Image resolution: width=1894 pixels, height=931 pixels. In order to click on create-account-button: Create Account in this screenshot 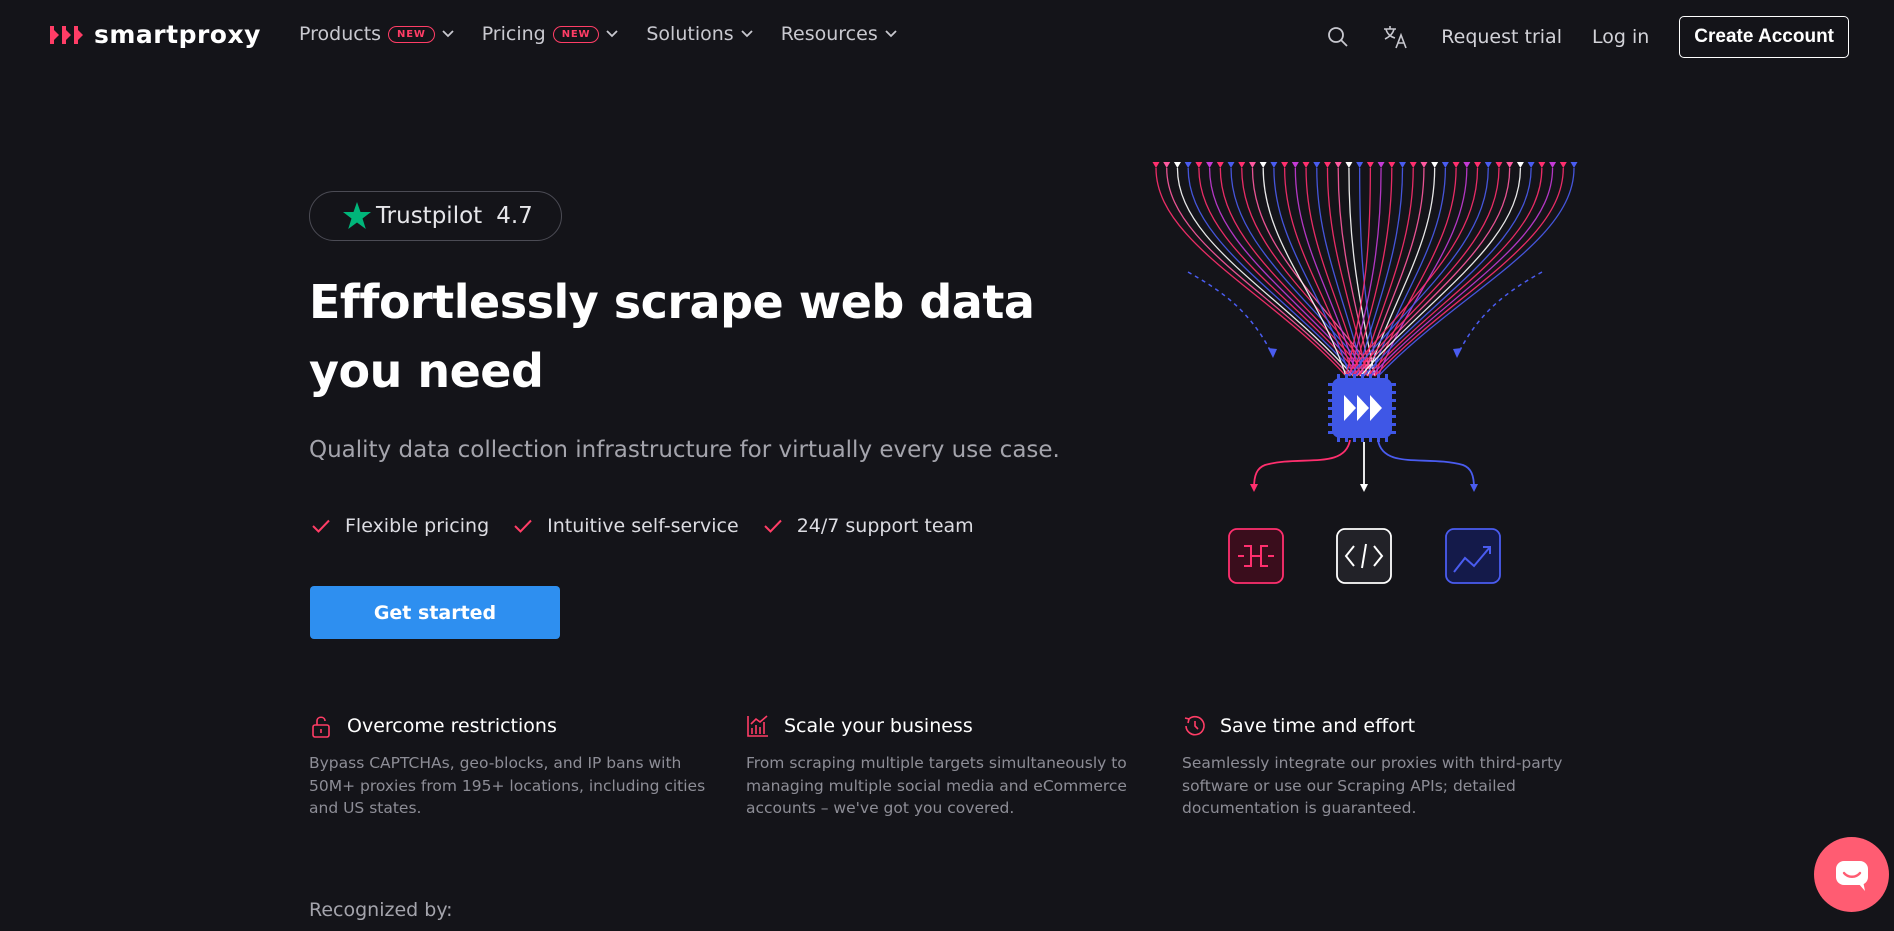, I will do `click(1764, 37)`.